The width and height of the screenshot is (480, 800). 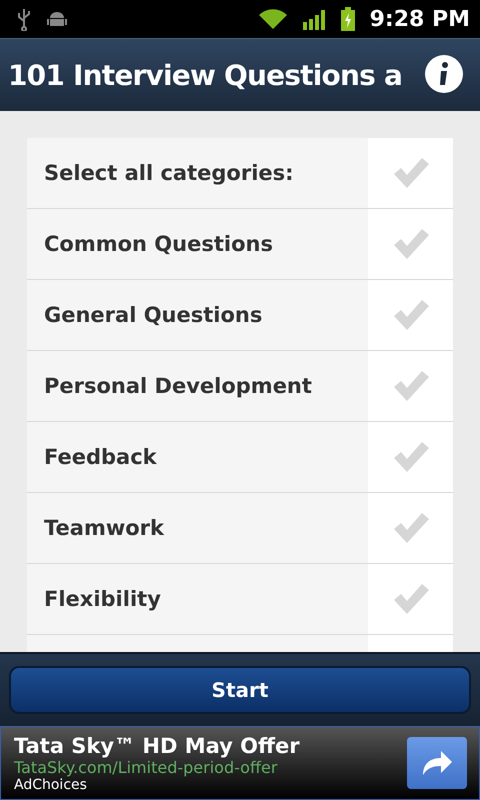 I want to click on category-label: General Questions, so click(x=153, y=315).